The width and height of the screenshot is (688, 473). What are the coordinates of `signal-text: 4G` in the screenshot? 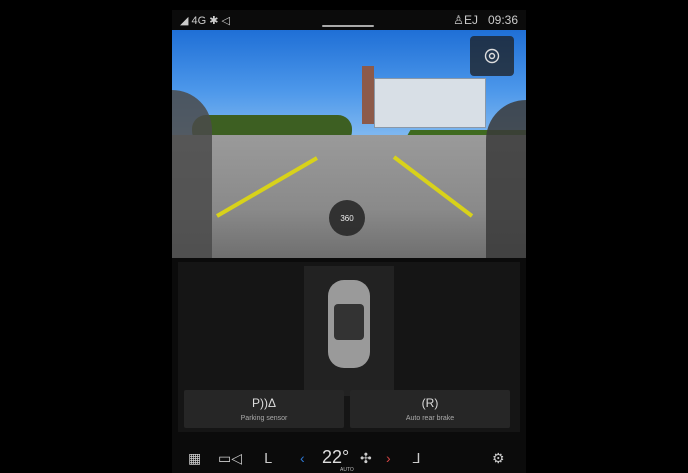 It's located at (199, 21).